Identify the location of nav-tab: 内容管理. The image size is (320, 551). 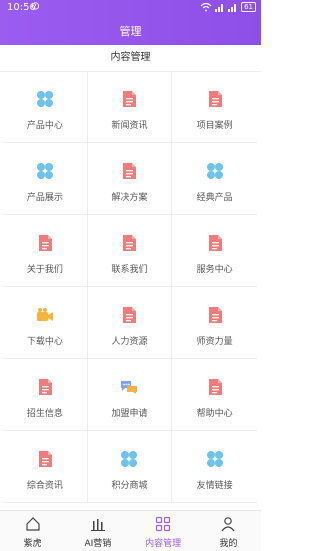
(163, 531).